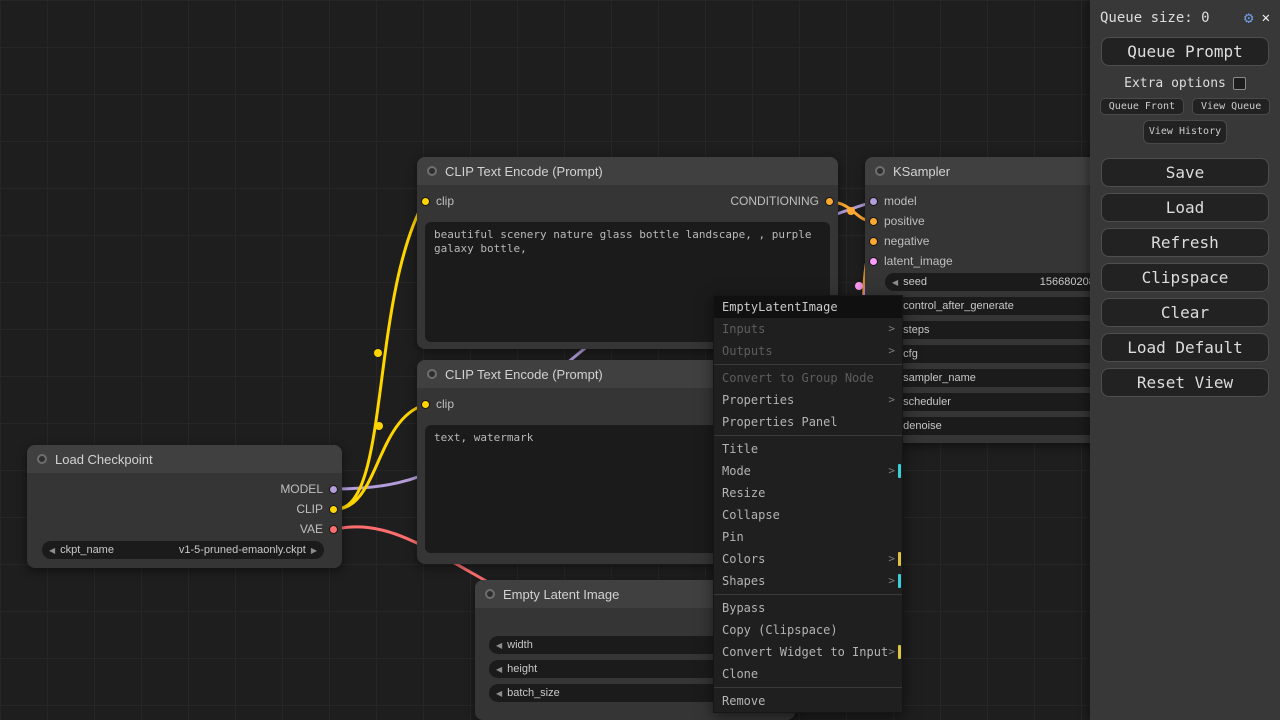  What do you see at coordinates (999, 378) in the screenshot?
I see `widget-sampler-name: ◀ sampler_name` at bounding box center [999, 378].